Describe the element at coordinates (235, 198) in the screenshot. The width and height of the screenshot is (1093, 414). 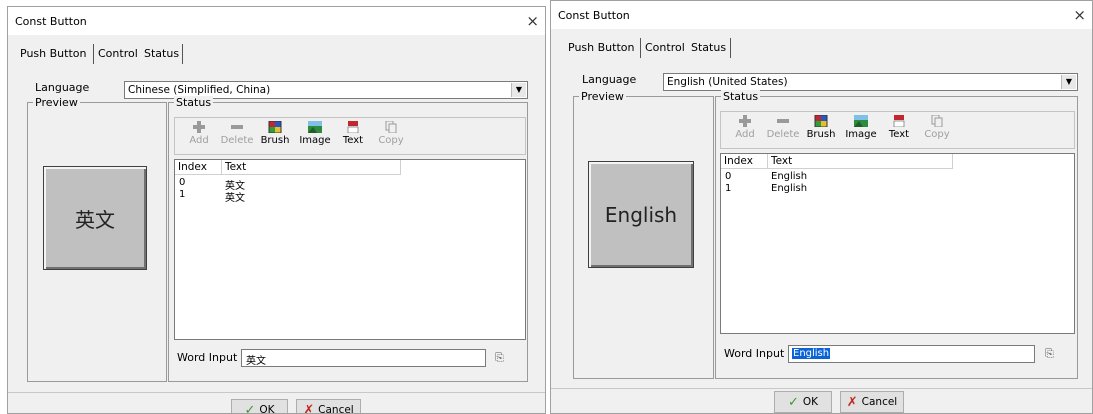
I see `row-text: 英文` at that location.